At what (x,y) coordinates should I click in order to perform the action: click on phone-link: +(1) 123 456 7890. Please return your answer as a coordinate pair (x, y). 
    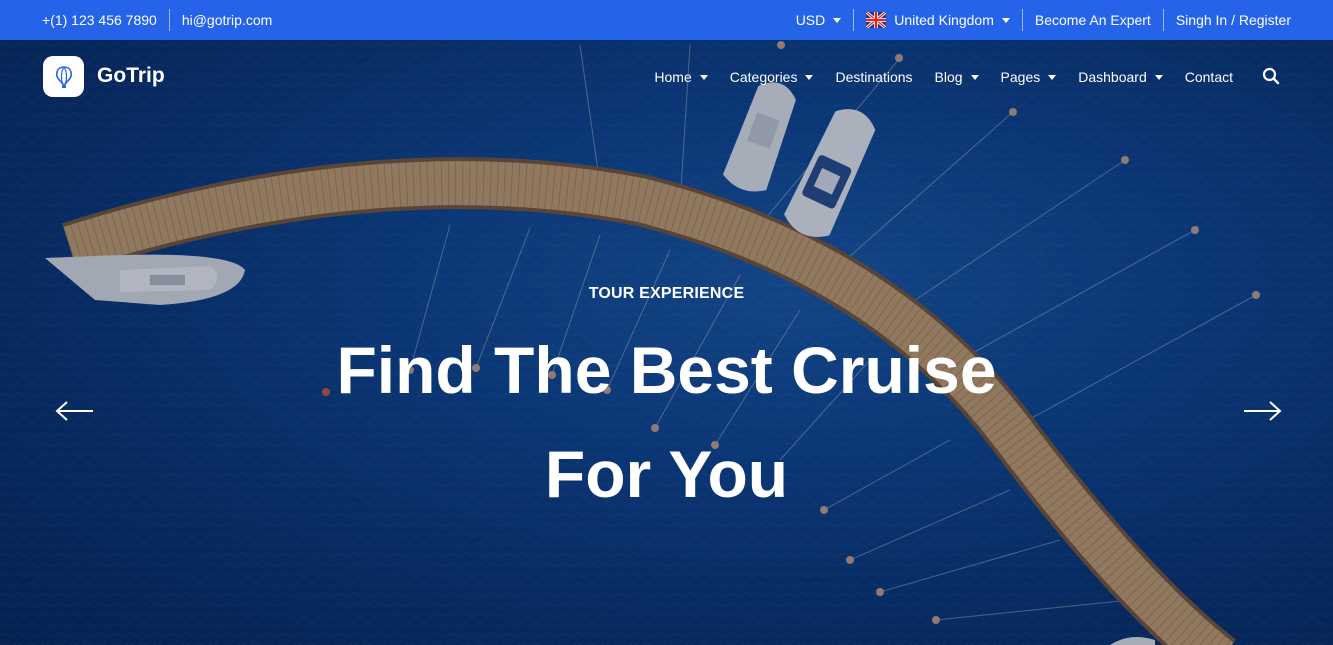
    Looking at the image, I should click on (99, 20).